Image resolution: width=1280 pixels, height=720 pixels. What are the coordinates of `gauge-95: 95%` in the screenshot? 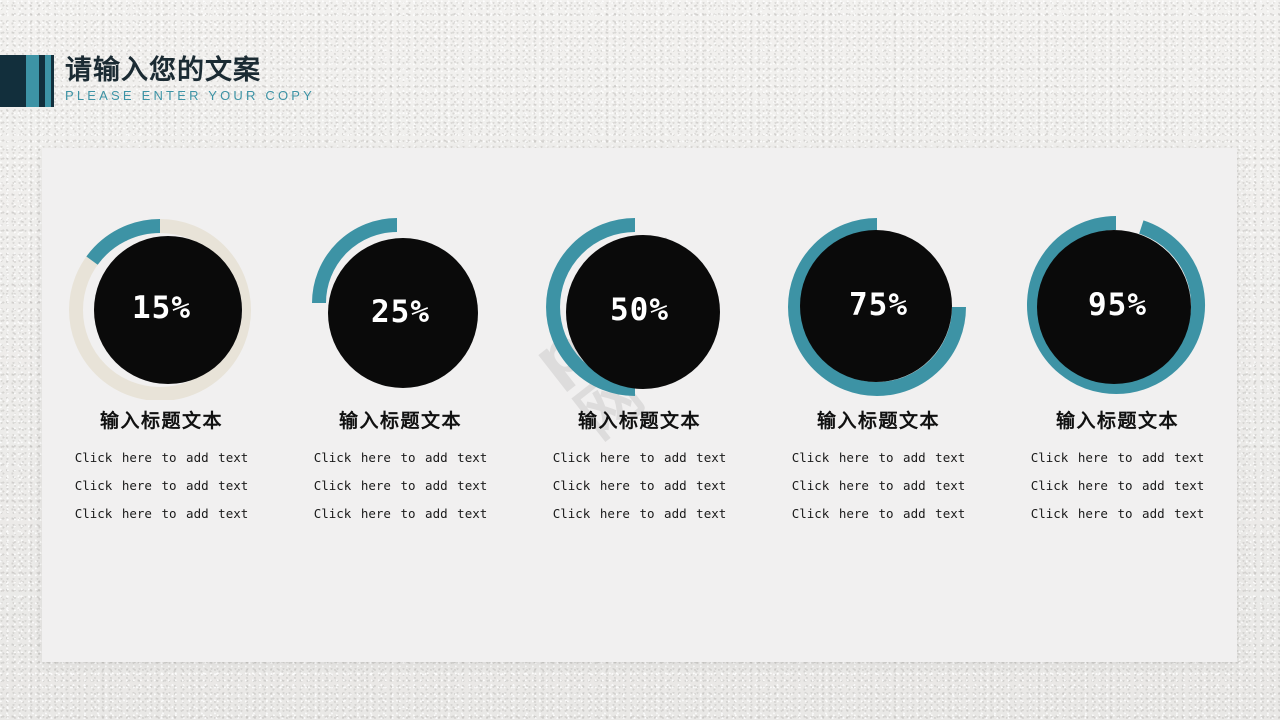 It's located at (1118, 297).